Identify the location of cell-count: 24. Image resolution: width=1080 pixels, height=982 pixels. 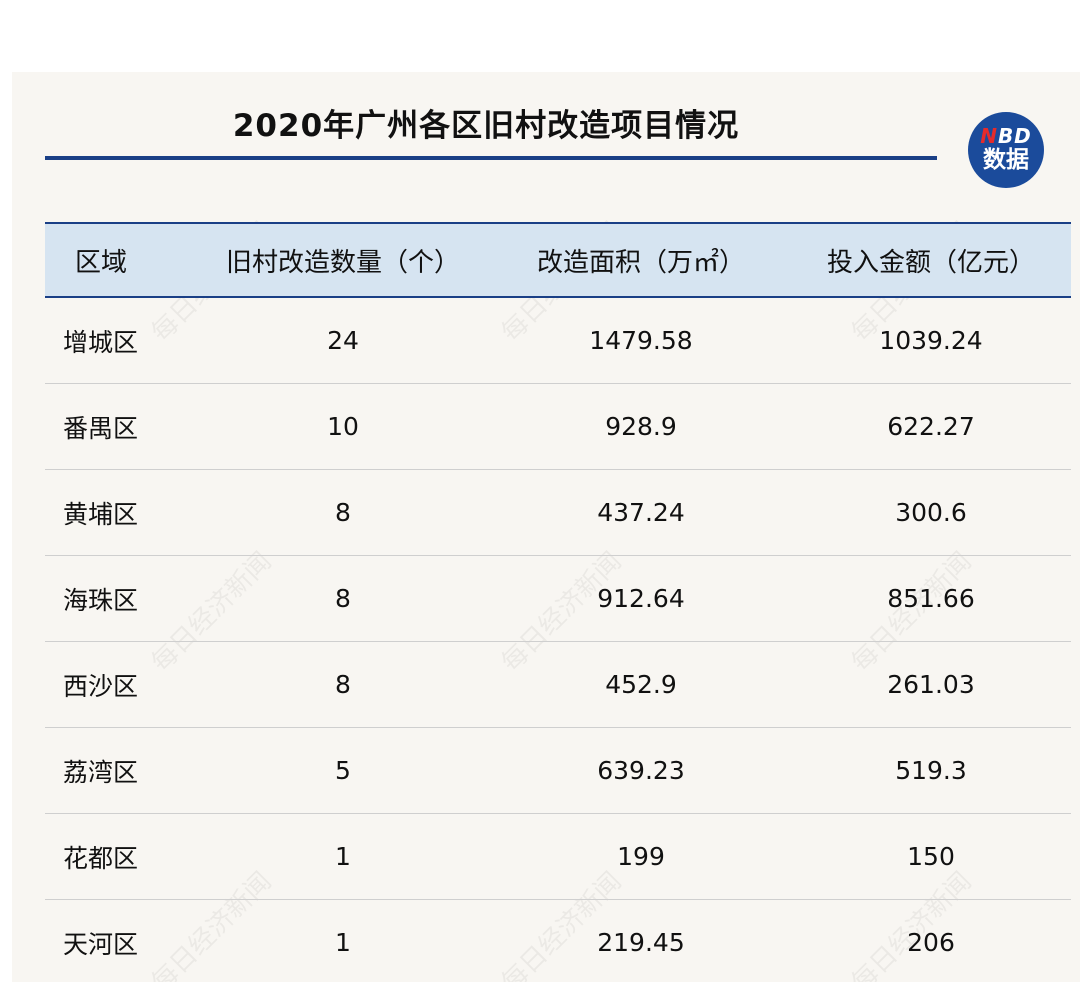
(343, 340).